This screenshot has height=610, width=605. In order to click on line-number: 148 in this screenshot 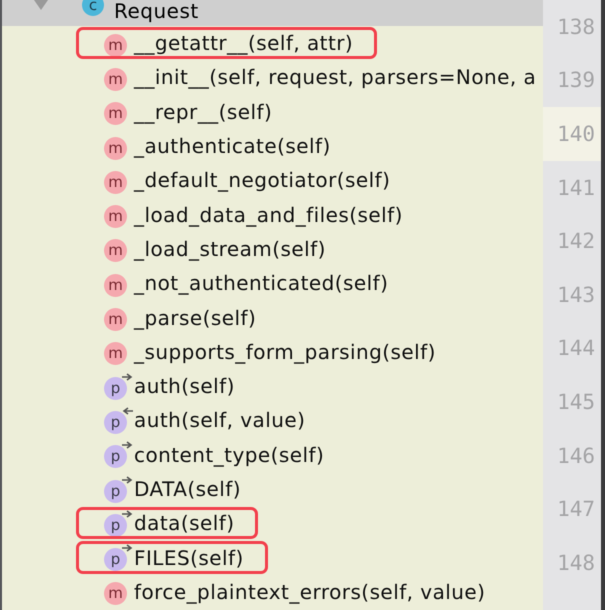, I will do `click(576, 563)`.